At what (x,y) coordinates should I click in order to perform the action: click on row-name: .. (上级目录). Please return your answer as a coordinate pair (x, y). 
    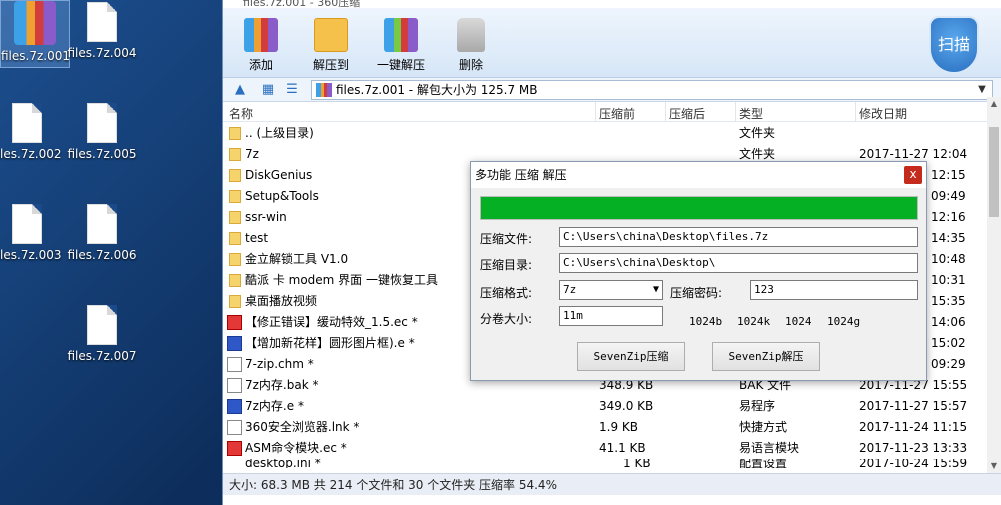
    Looking at the image, I should click on (279, 133).